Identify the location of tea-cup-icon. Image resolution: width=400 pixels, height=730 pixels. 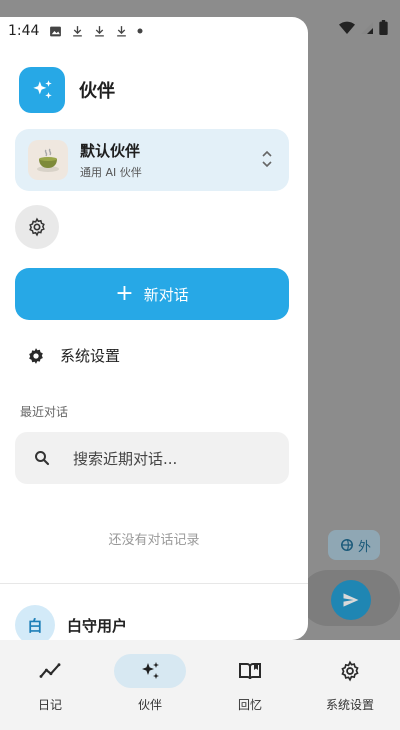
(48, 160).